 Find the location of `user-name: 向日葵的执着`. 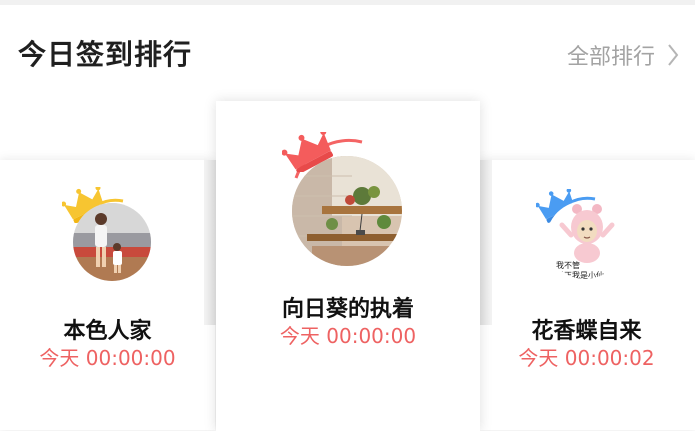

user-name: 向日葵的执着 is located at coordinates (347, 309).